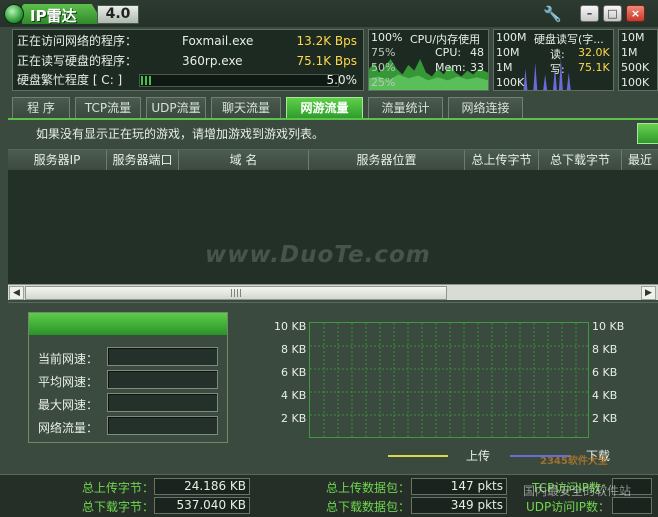 This screenshot has height=517, width=658. What do you see at coordinates (16, 293) in the screenshot?
I see `scroll-left-button: ◀` at bounding box center [16, 293].